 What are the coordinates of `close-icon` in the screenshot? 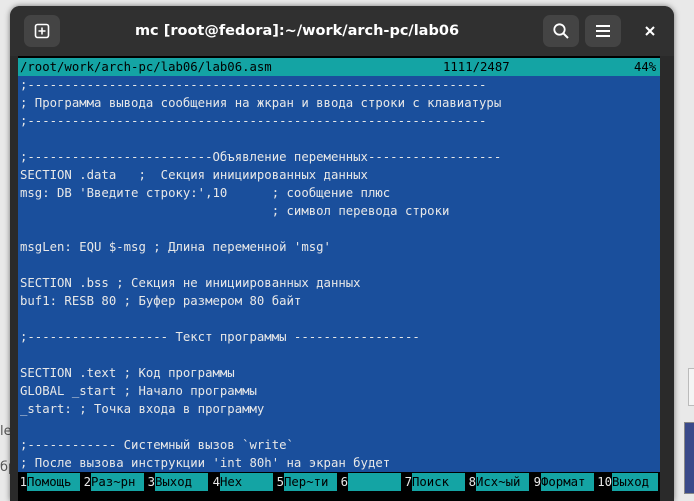 It's located at (650, 31).